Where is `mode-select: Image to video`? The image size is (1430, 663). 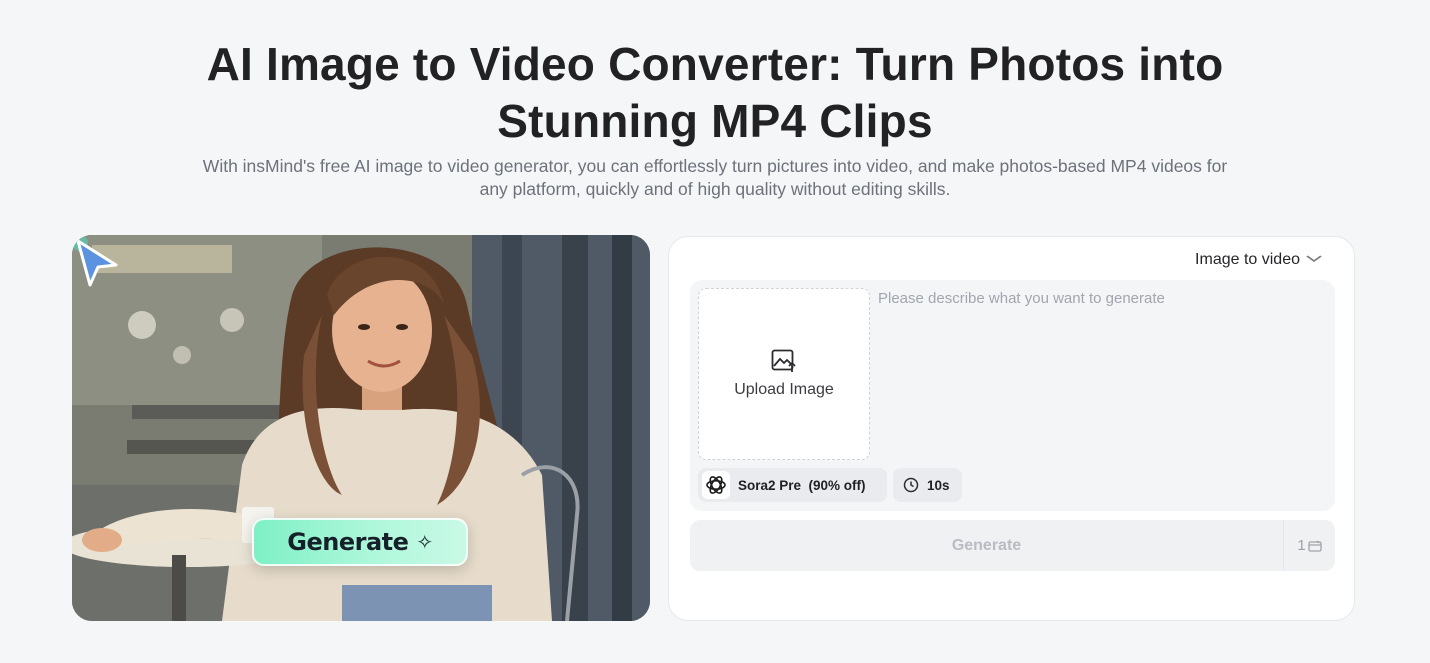 mode-select: Image to video is located at coordinates (1259, 260).